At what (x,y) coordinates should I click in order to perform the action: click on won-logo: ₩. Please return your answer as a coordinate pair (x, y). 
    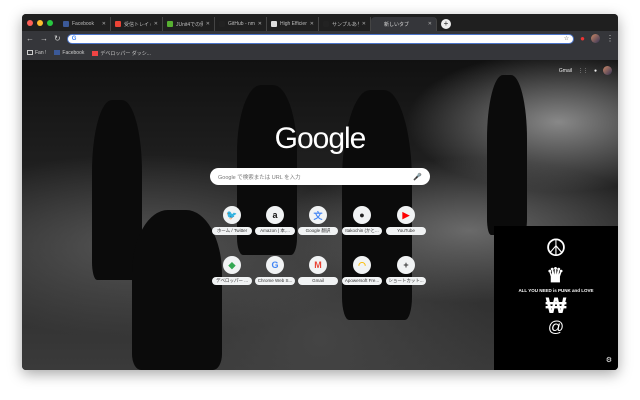
    Looking at the image, I should click on (556, 305).